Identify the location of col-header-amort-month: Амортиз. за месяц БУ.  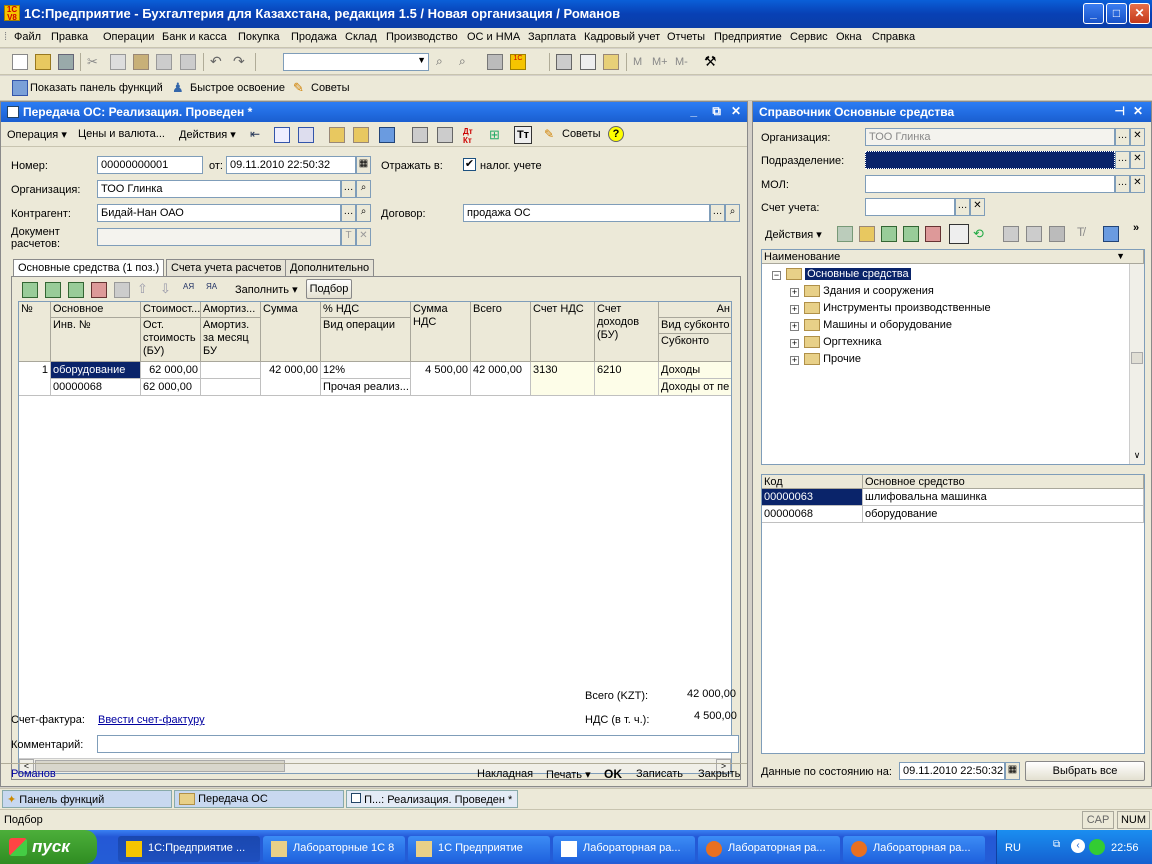
(231, 340).